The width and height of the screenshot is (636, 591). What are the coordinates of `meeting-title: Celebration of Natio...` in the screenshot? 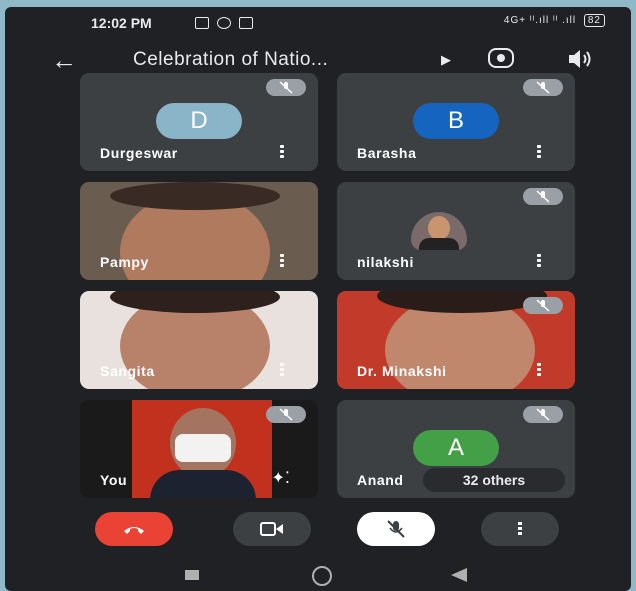 It's located at (230, 60).